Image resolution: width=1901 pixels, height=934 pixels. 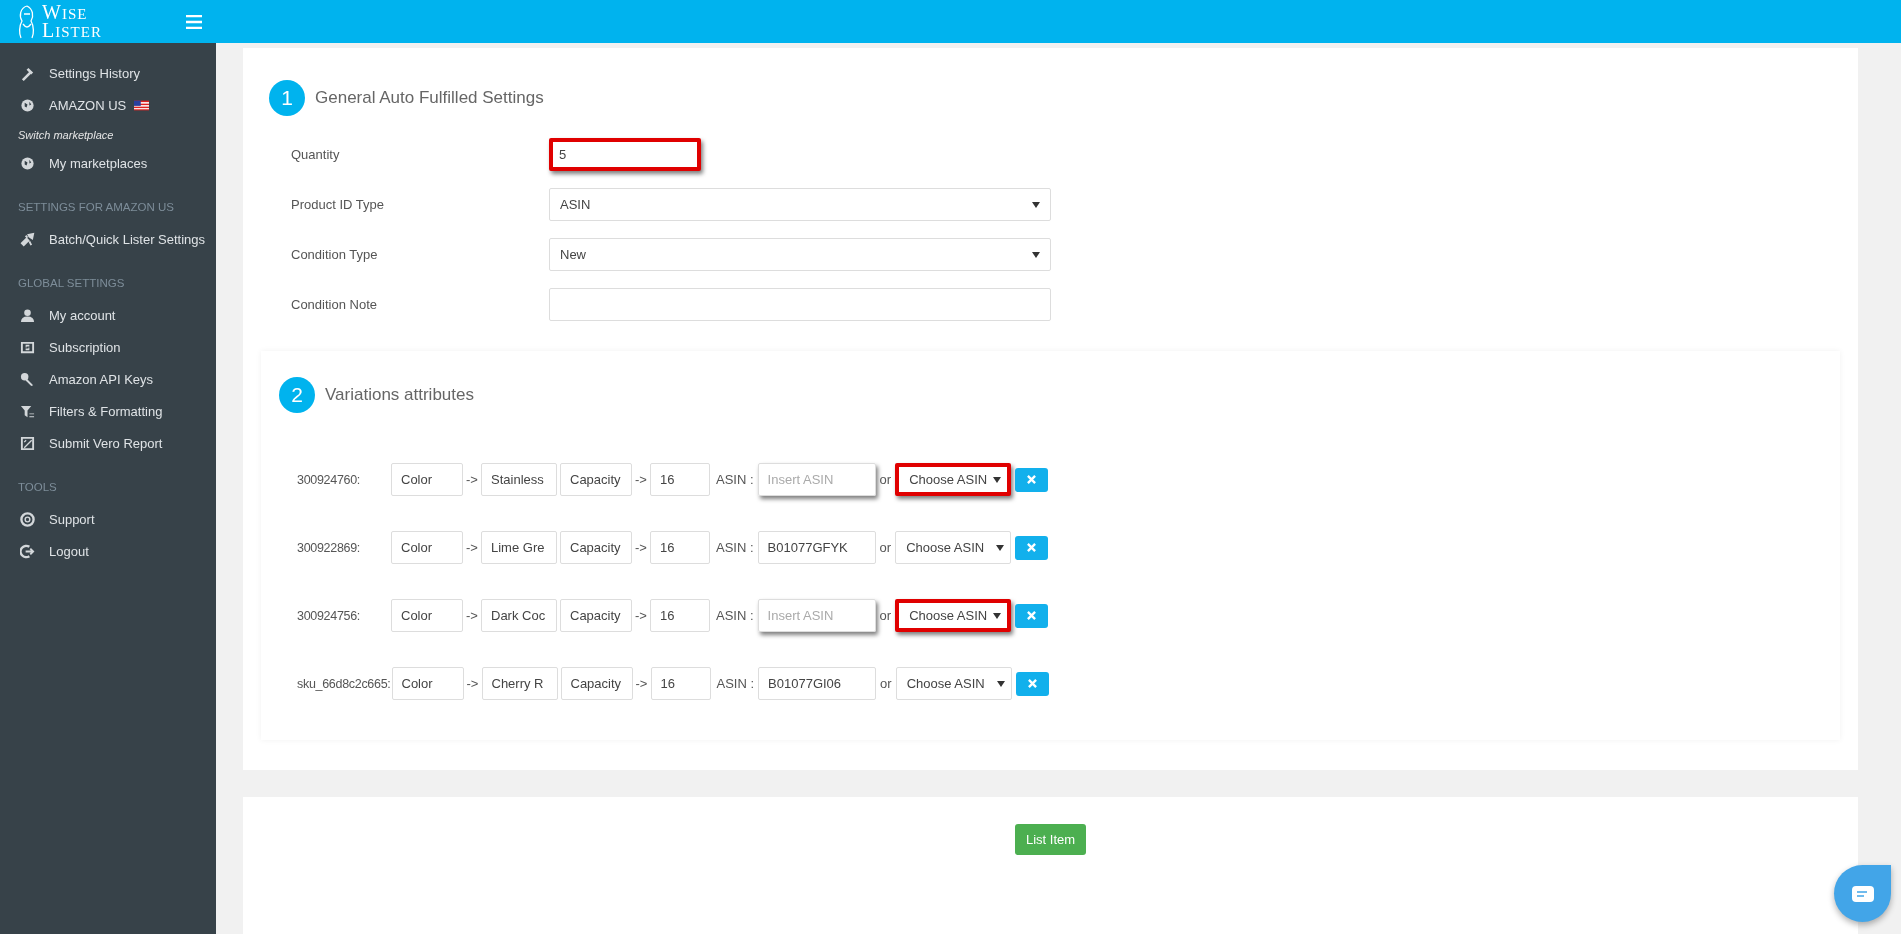 What do you see at coordinates (315, 154) in the screenshot?
I see `field-label: Quantity` at bounding box center [315, 154].